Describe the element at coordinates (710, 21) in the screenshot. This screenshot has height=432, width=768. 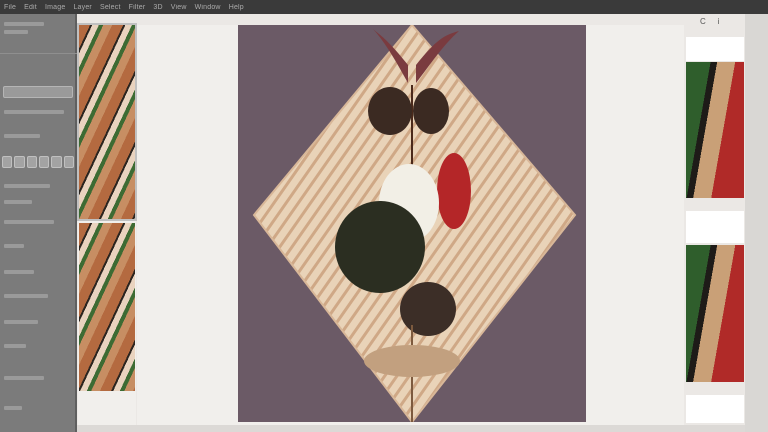
I see `window-controls: C i` at that location.